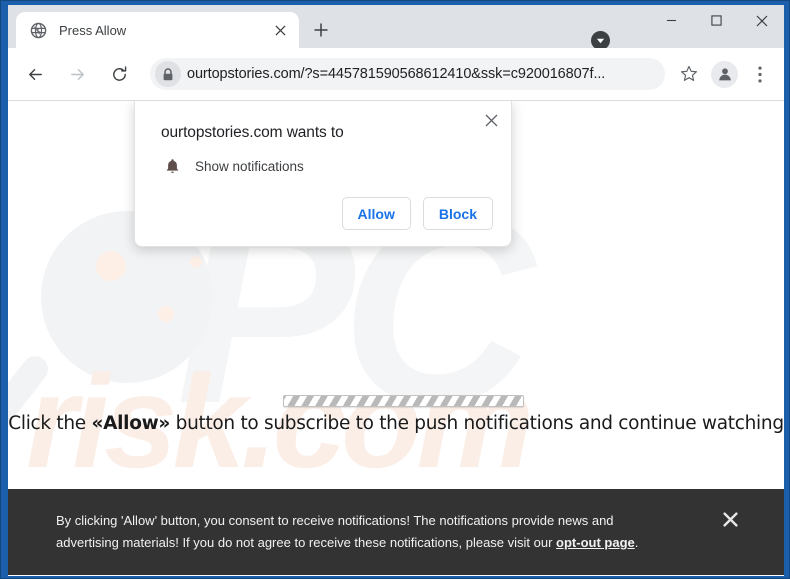 The image size is (790, 579). What do you see at coordinates (730, 519) in the screenshot?
I see `consent-banner-close-icon` at bounding box center [730, 519].